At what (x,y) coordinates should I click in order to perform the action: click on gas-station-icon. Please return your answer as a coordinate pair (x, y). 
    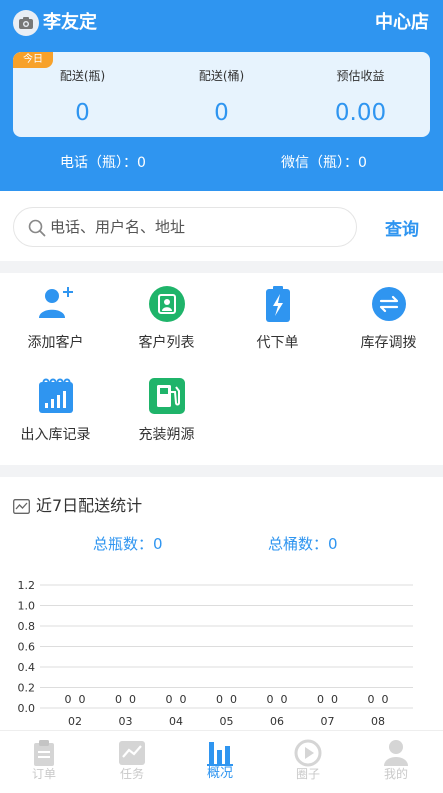
    Looking at the image, I should click on (167, 396).